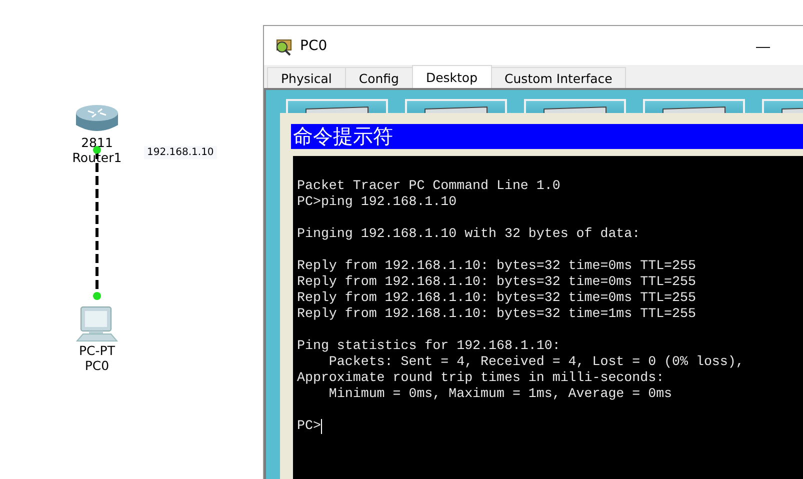  I want to click on text-cursor, so click(321, 426).